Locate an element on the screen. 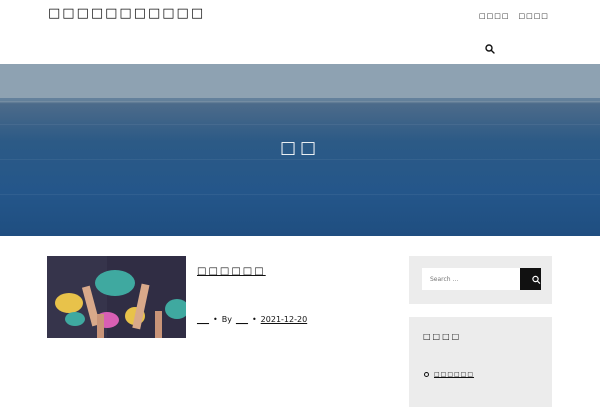 This screenshot has height=407, width=600. post-meta: ___ • By ___ • 2021-12-20 is located at coordinates (252, 319).